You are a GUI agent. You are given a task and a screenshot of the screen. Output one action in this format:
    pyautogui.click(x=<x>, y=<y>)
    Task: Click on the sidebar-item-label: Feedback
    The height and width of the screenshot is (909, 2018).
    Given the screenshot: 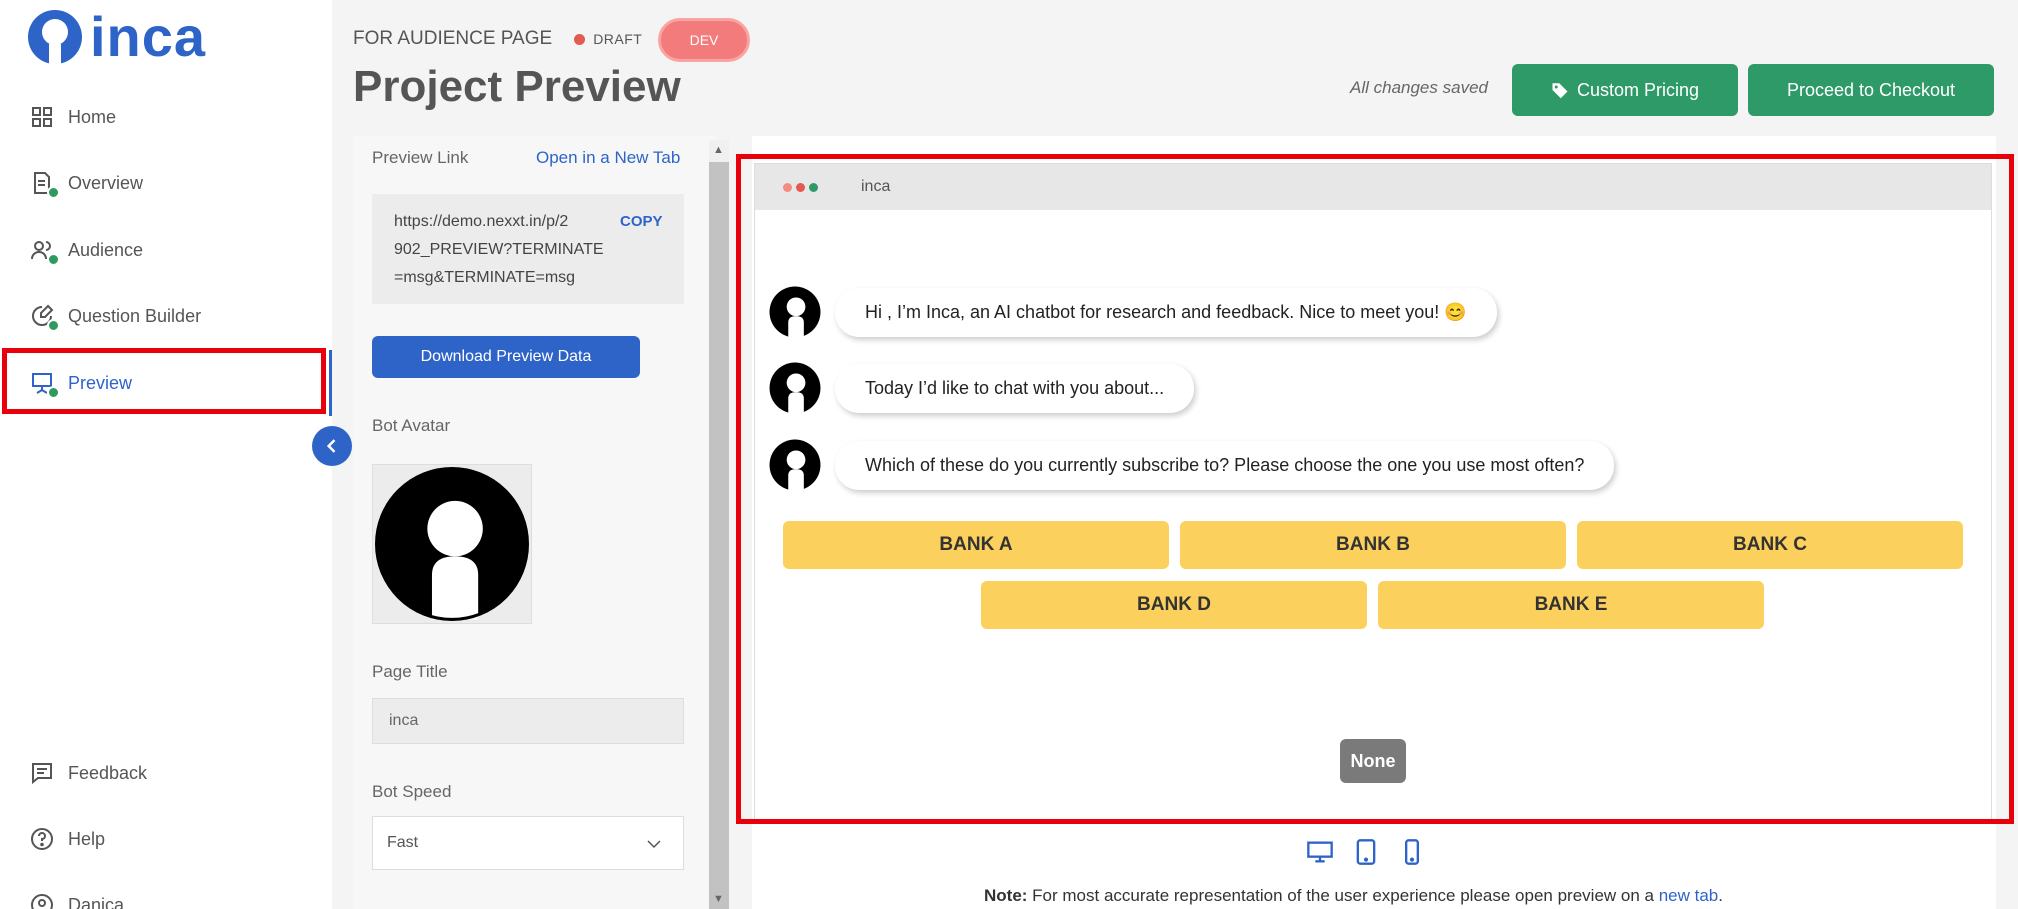 What is the action you would take?
    pyautogui.click(x=108, y=772)
    